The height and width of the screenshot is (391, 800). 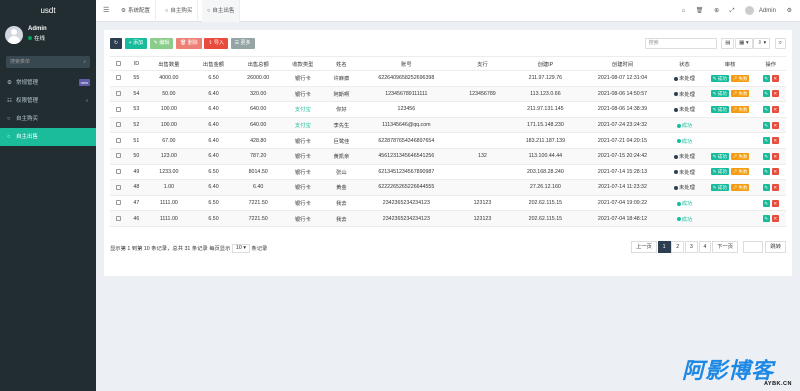 I want to click on toggle-view-button: ▤, so click(x=728, y=43).